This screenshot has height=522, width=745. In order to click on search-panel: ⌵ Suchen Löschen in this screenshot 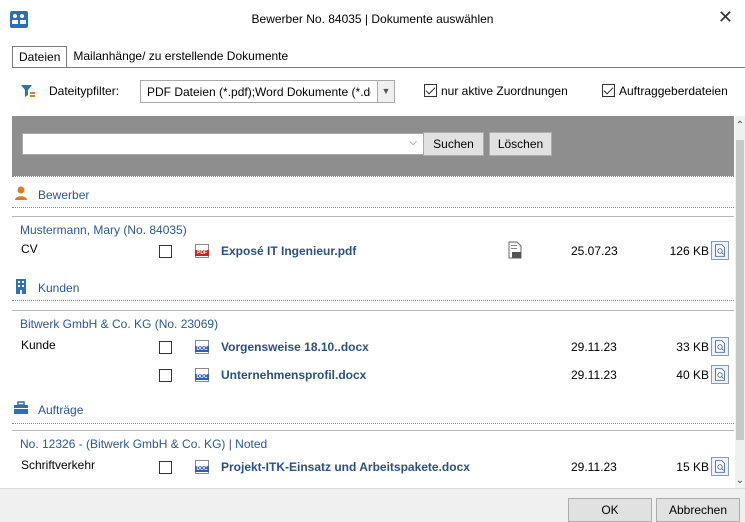, I will do `click(373, 146)`.